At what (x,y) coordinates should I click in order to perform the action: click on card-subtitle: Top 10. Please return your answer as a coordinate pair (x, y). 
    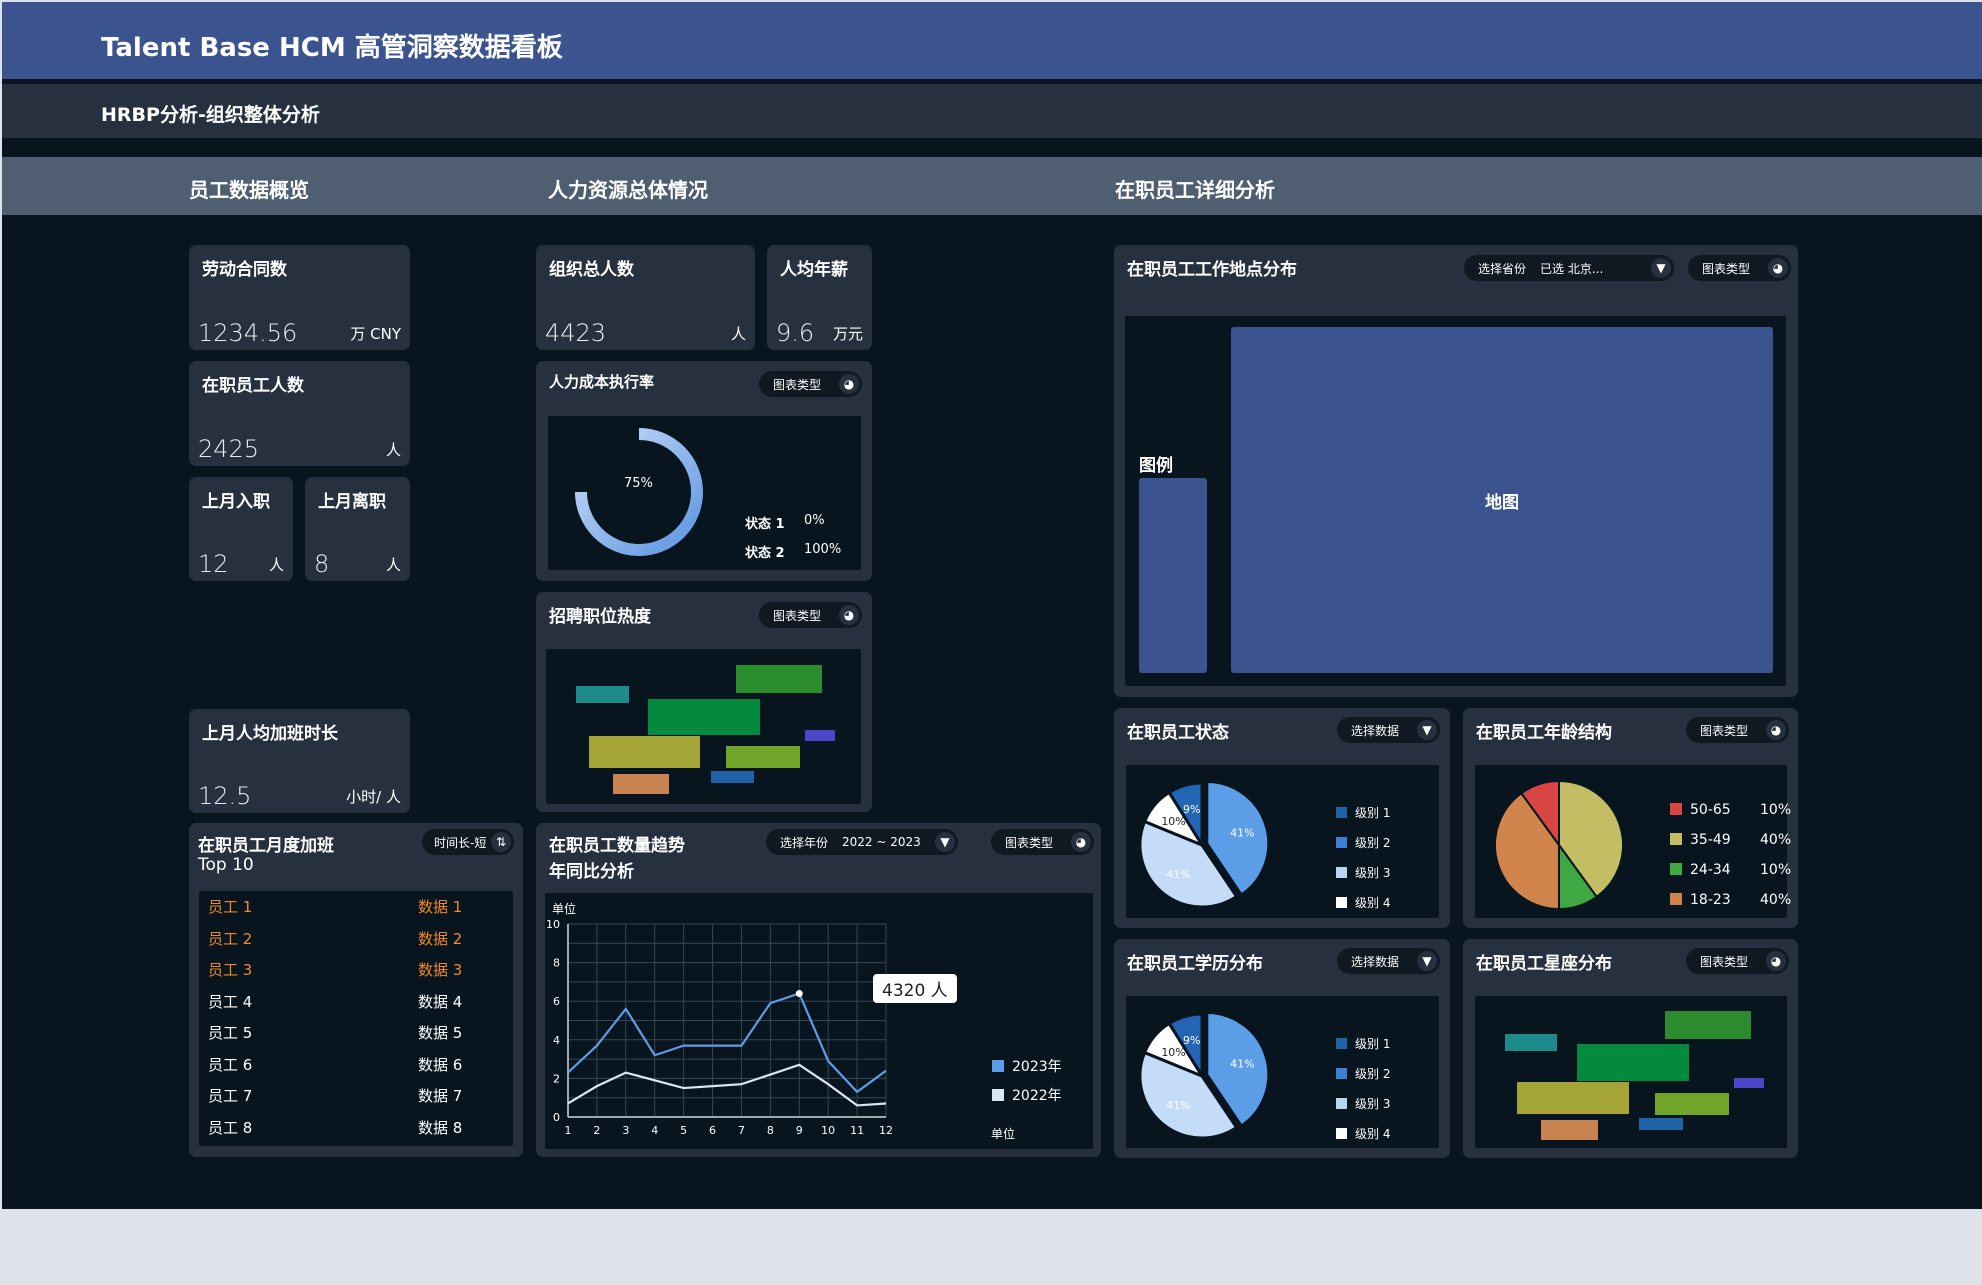
    Looking at the image, I should click on (226, 865).